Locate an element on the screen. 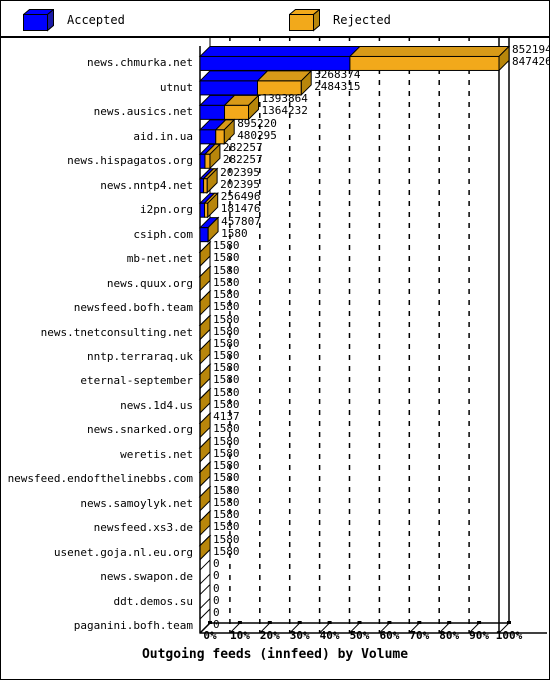 The height and width of the screenshot is (680, 550). category-label: newsfeed.endofthelinebbs.com is located at coordinates (100, 479).